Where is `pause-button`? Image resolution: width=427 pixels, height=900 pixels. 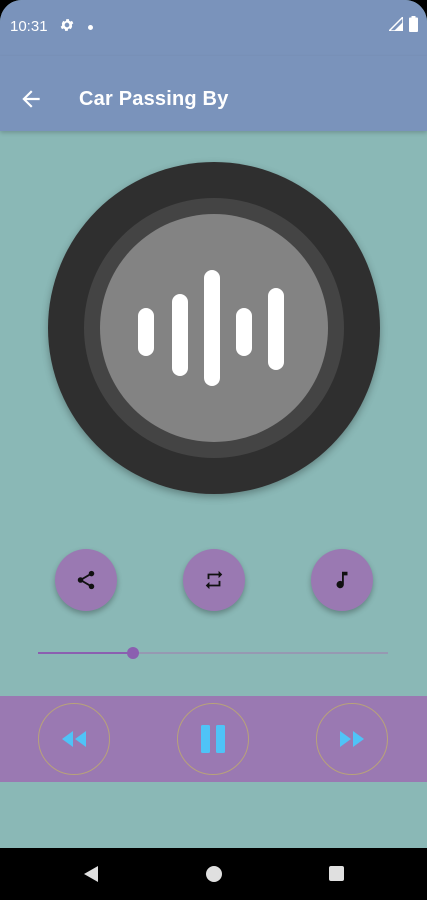
pause-button is located at coordinates (213, 739).